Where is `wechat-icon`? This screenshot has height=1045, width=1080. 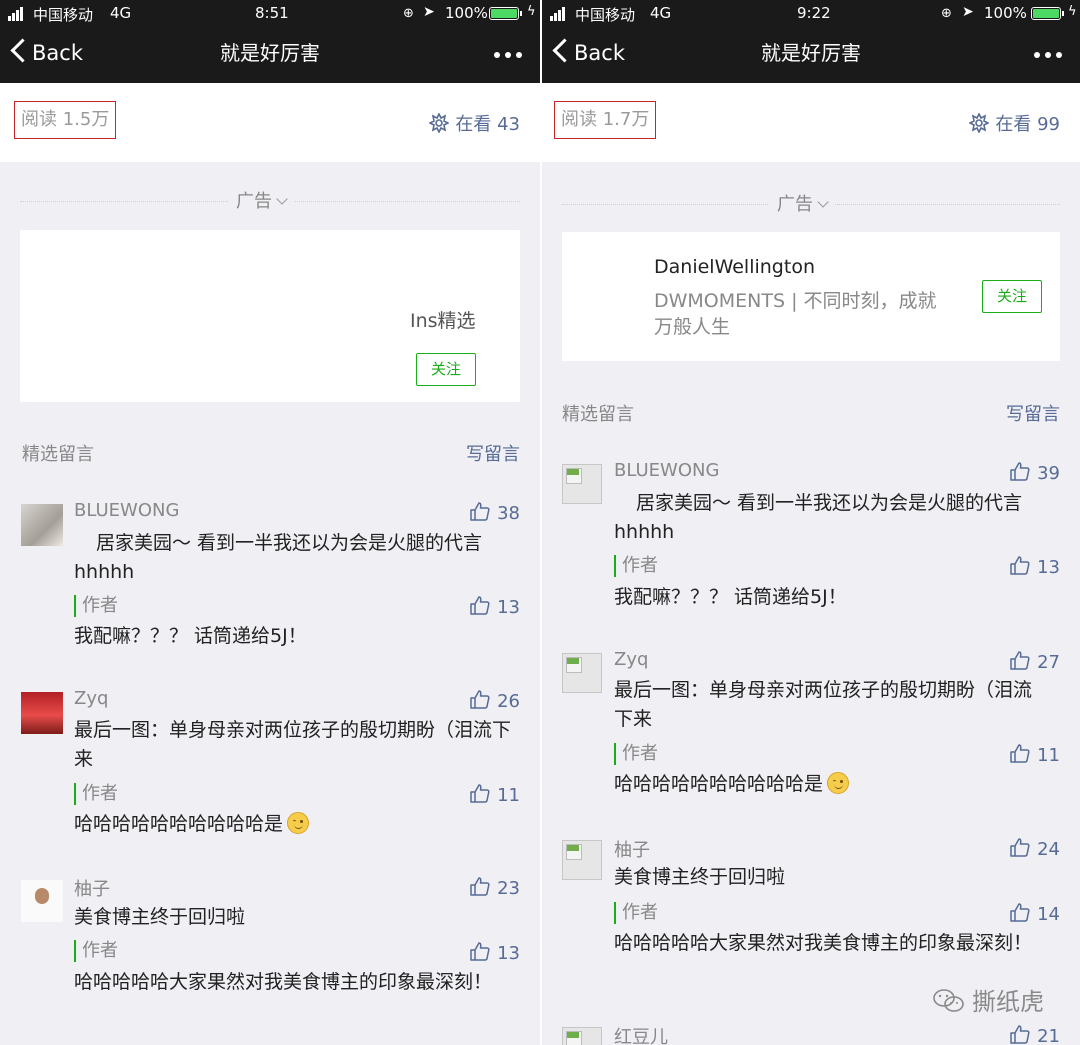 wechat-icon is located at coordinates (948, 1000).